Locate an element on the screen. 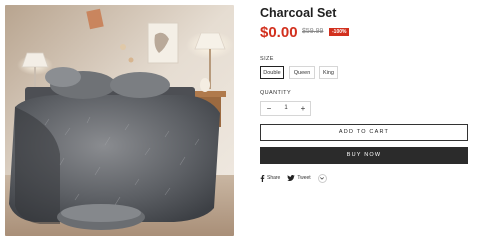 The image size is (500, 241). share-bar: Share Tweet is located at coordinates (293, 178).